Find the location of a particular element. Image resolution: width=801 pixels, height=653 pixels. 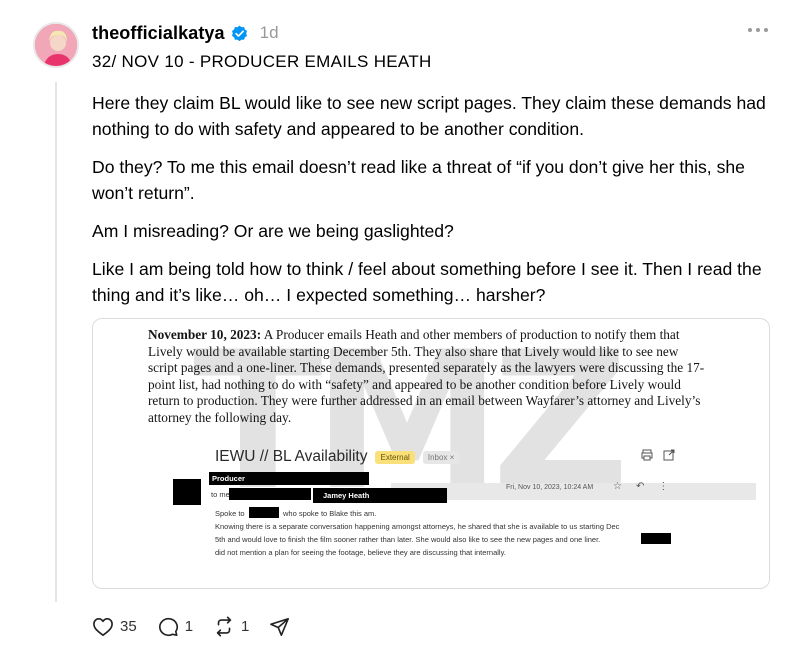

document-date: November 10, 2023: is located at coordinates (205, 334).